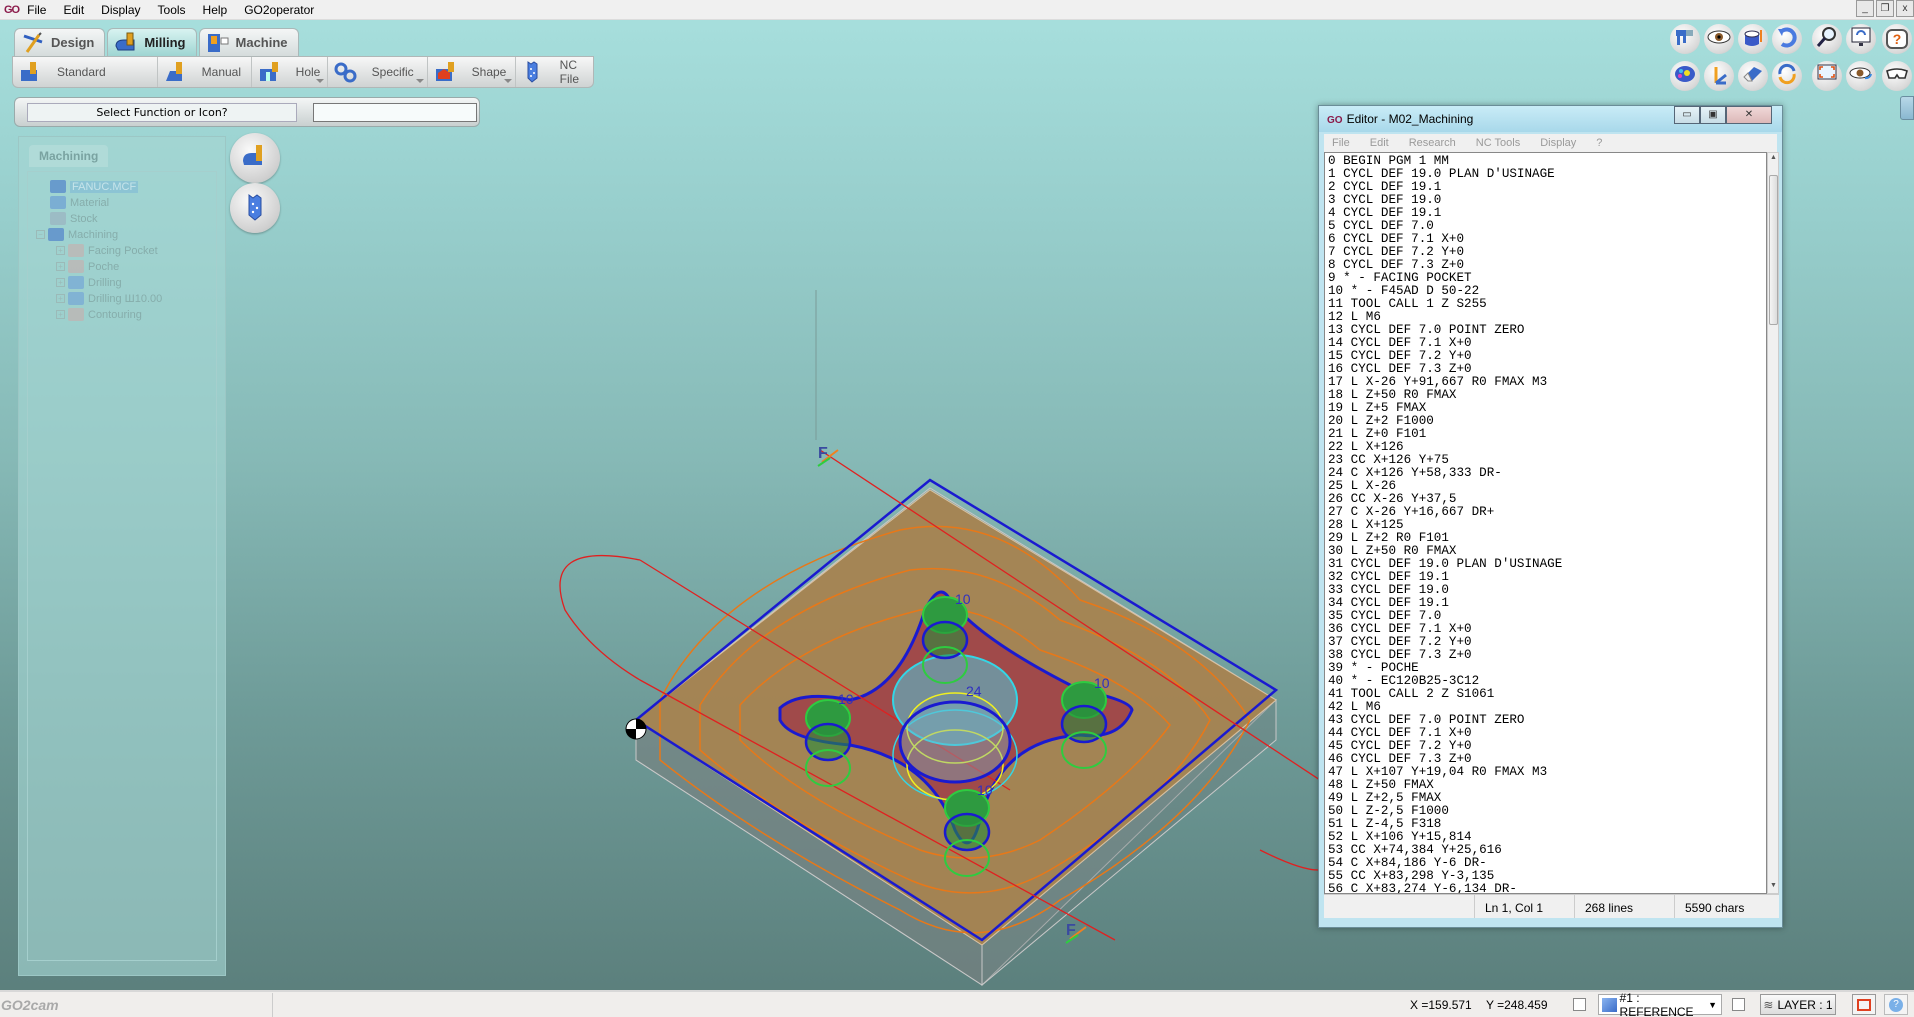 This screenshot has height=1017, width=1914. I want to click on visibility-eye-icon, so click(1719, 39).